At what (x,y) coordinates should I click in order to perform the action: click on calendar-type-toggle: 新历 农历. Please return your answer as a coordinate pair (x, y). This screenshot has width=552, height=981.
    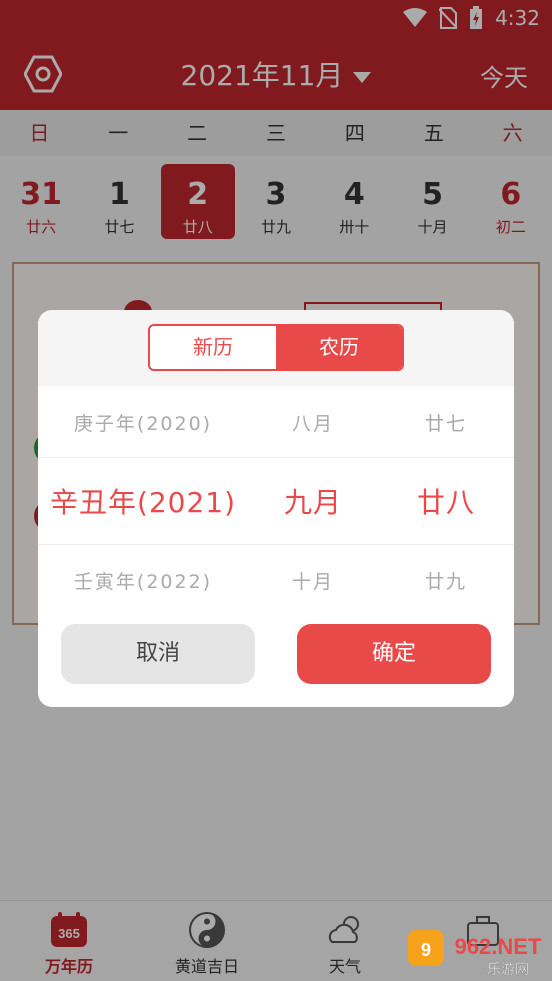
    Looking at the image, I should click on (276, 347).